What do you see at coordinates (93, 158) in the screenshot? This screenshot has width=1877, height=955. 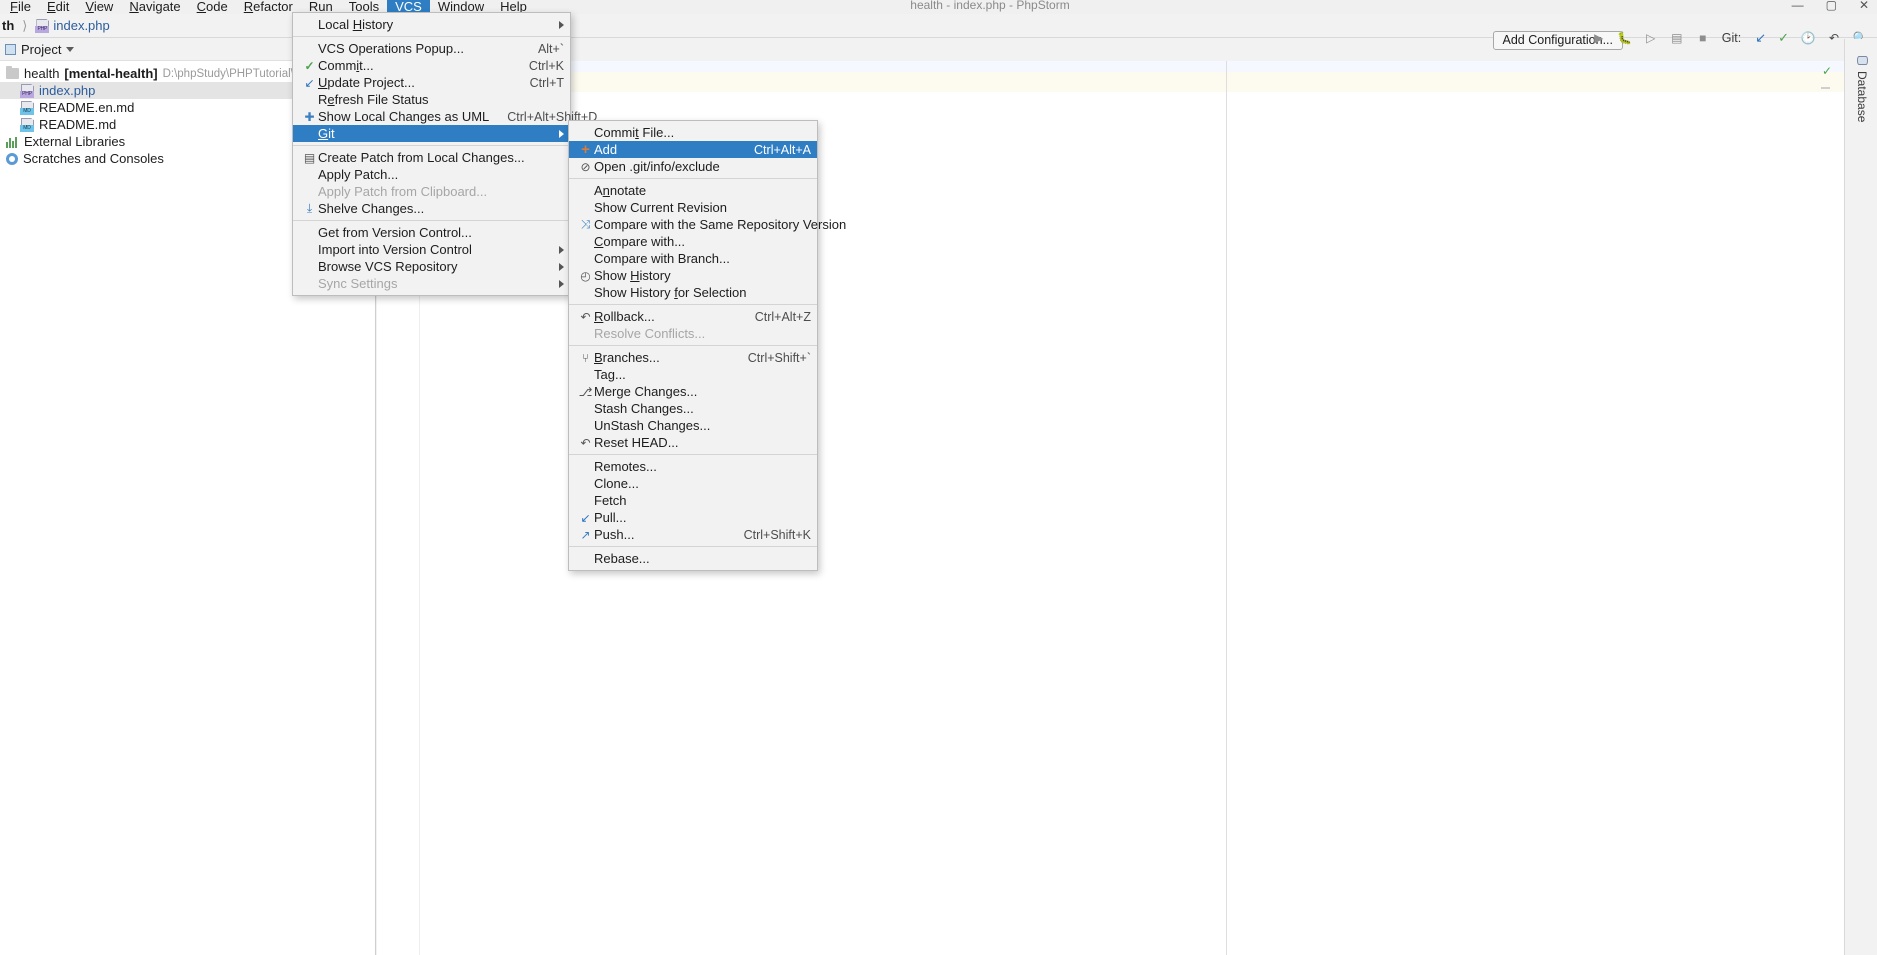 I see `tree-node-label: Scratches and Consoles` at bounding box center [93, 158].